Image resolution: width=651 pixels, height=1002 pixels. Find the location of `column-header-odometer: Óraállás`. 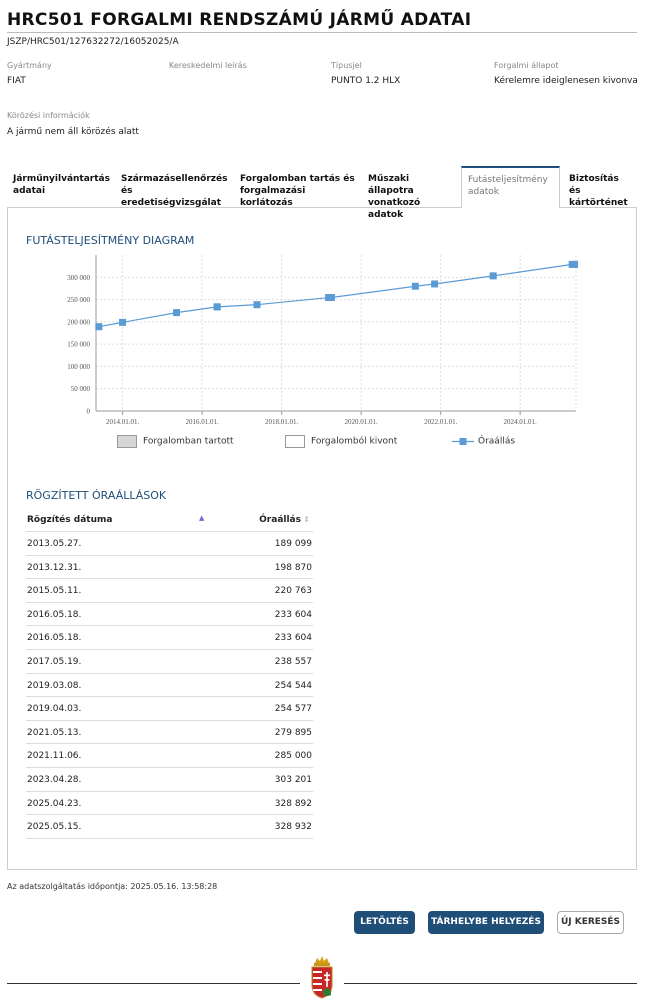

column-header-odometer: Óraállás is located at coordinates (280, 520).